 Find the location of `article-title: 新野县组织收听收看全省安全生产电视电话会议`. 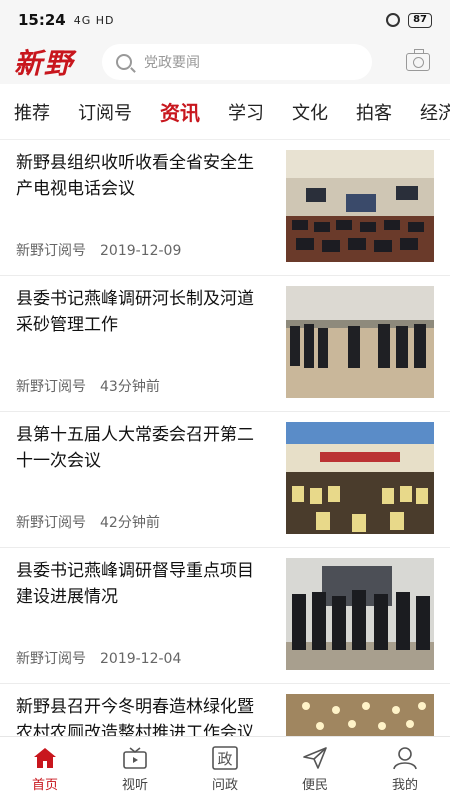

article-title: 新野县组织收听收看全省安全生产电视电话会议 is located at coordinates (135, 176).